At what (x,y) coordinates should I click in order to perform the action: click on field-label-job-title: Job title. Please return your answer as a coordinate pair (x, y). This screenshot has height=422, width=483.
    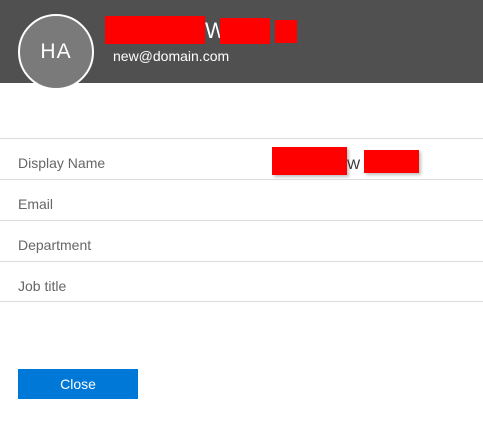
    Looking at the image, I should click on (42, 286).